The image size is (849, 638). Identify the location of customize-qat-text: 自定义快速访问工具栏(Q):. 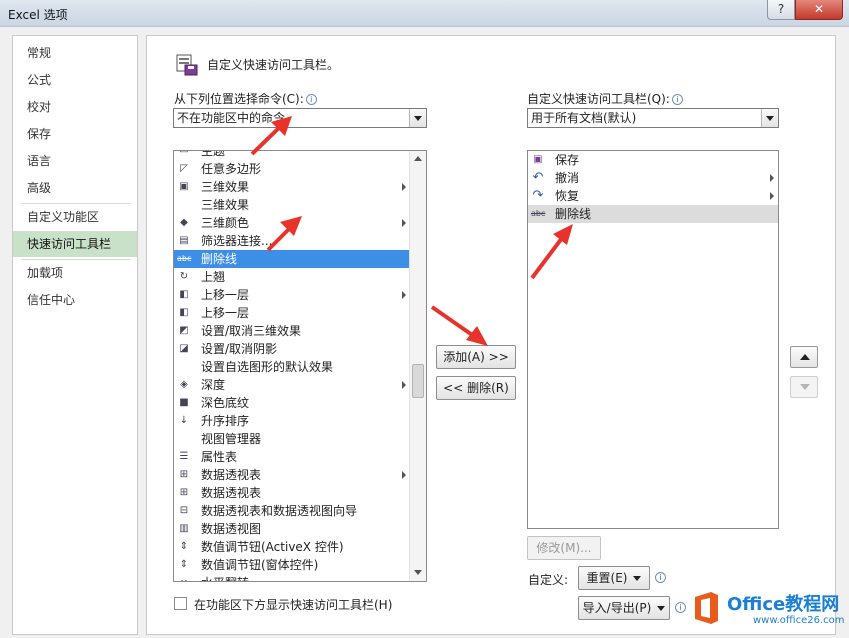
(598, 99).